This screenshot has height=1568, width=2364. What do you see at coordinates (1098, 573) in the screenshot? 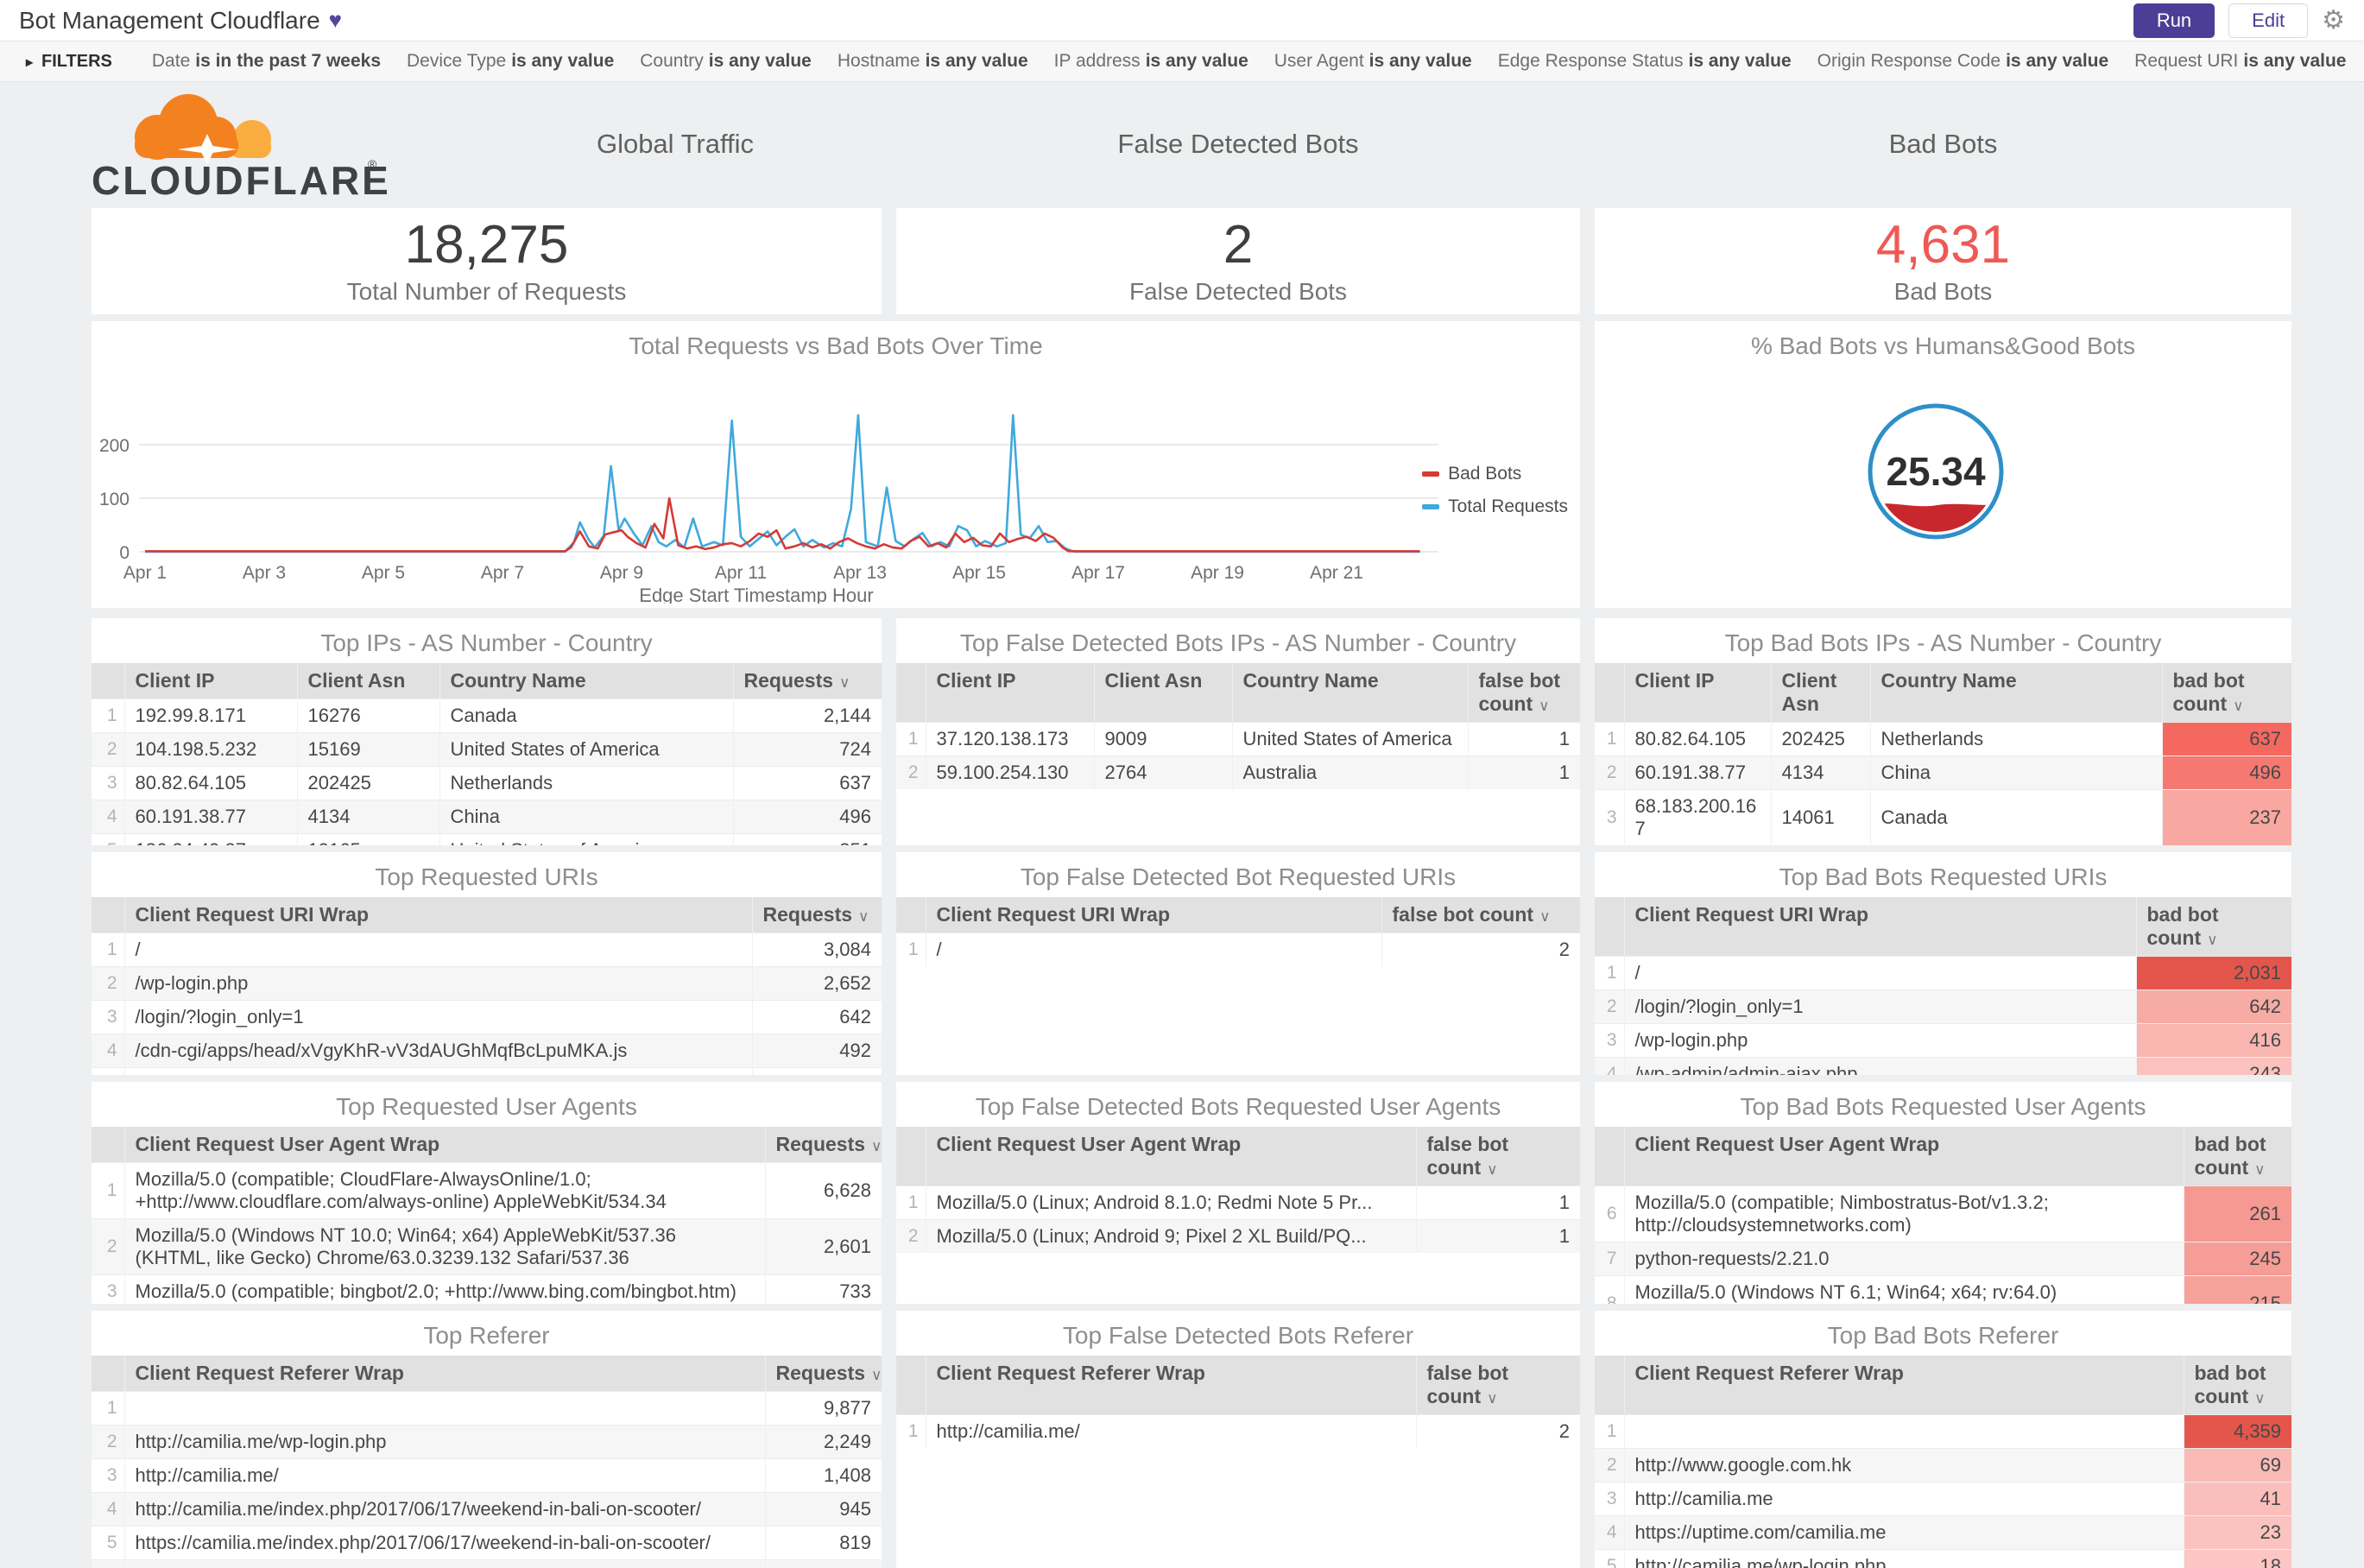
I see `svg-text: Apr 17` at bounding box center [1098, 573].